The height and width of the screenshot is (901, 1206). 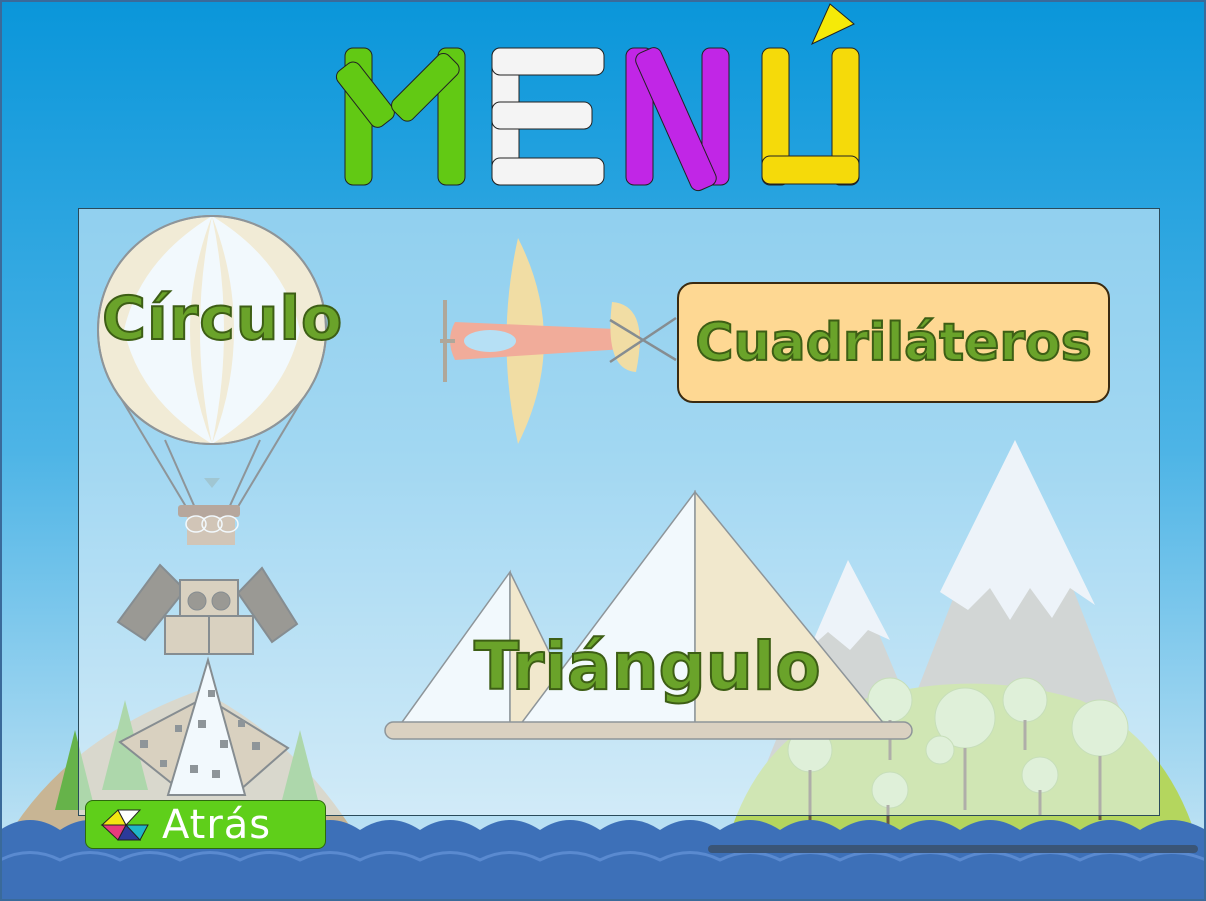 I want to click on triangle-menu-button: Triángulo, so click(x=647, y=666).